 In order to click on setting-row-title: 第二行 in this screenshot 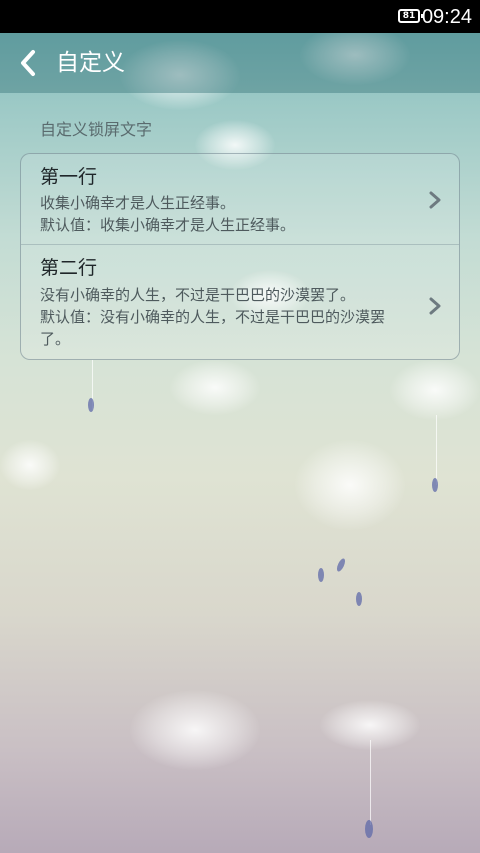, I will do `click(69, 268)`.